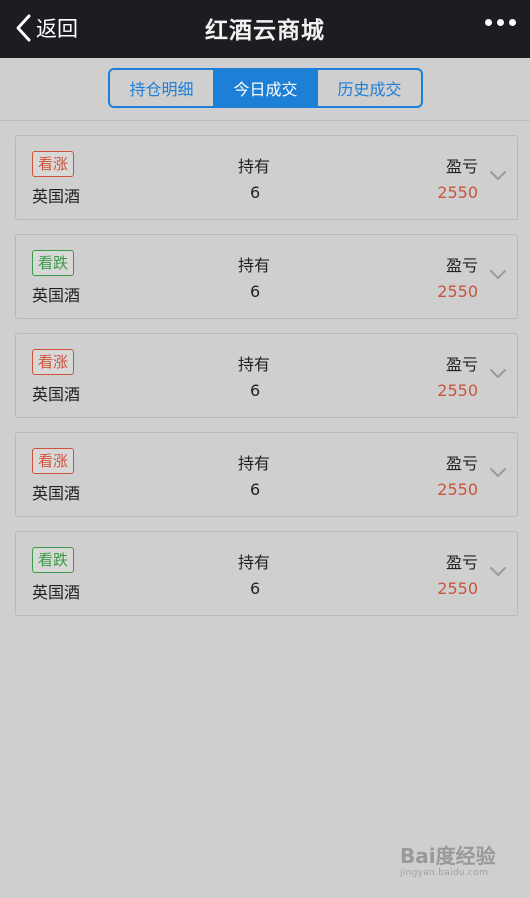 The height and width of the screenshot is (898, 530). What do you see at coordinates (162, 88) in the screenshot?
I see `tab-positions: 持仓明细` at bounding box center [162, 88].